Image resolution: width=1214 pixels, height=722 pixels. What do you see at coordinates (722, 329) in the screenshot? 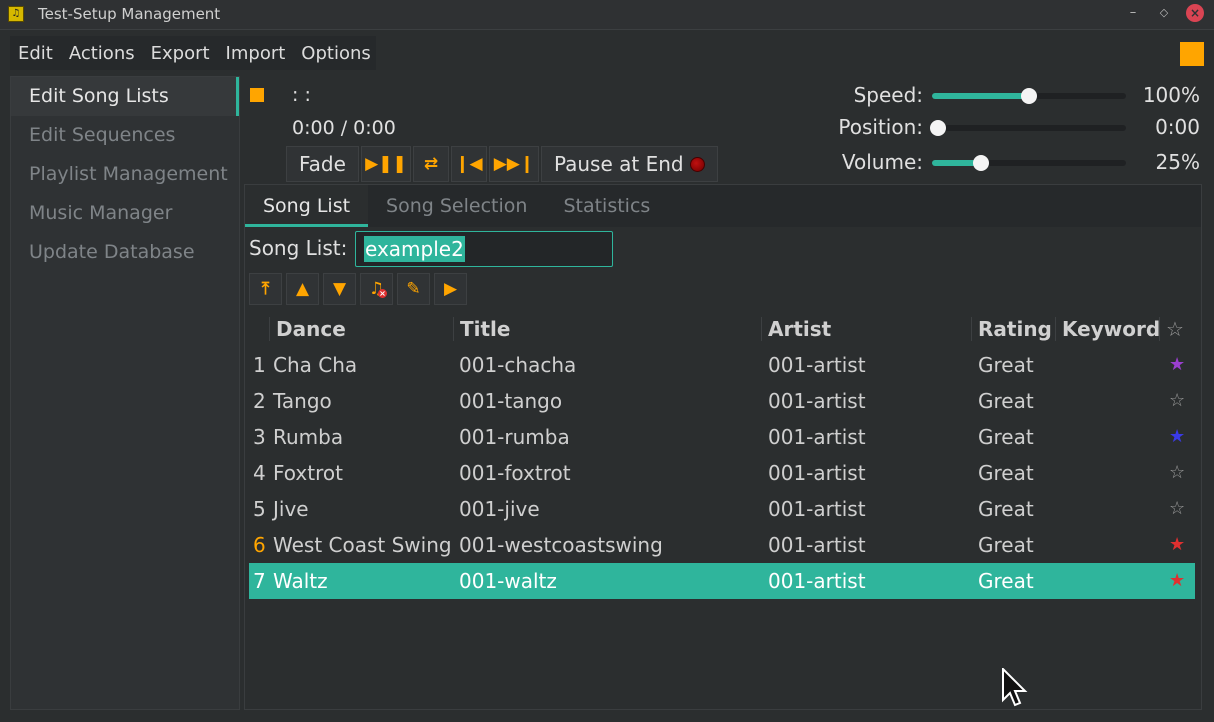
I see `table-header: Dance Title Artist Rating Keyword ☆` at bounding box center [722, 329].